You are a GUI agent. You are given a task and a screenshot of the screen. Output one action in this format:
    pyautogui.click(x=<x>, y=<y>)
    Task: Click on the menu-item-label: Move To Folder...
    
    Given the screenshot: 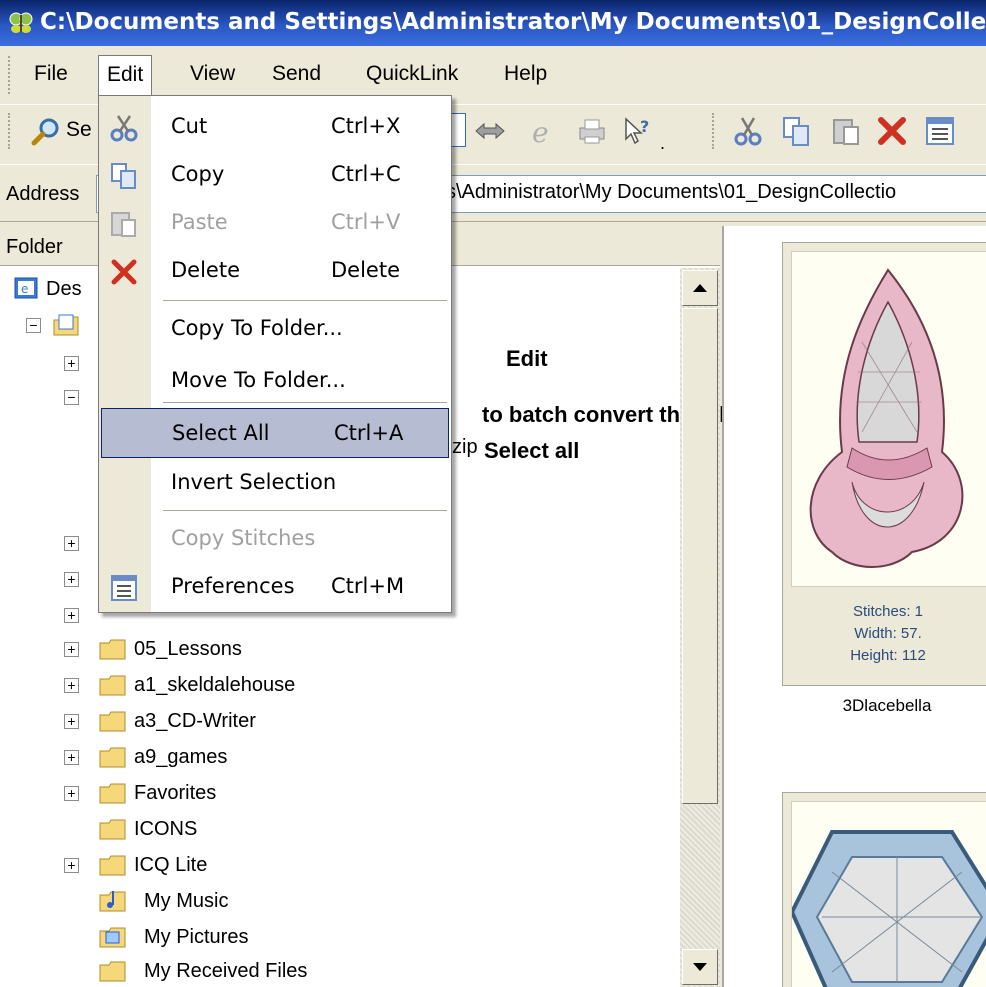 What is the action you would take?
    pyautogui.click(x=258, y=380)
    